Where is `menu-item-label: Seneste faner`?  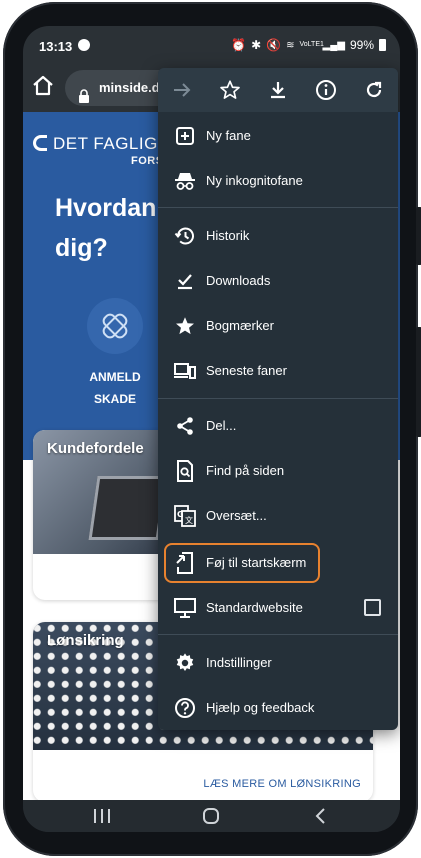
menu-item-label: Seneste faner is located at coordinates (246, 370).